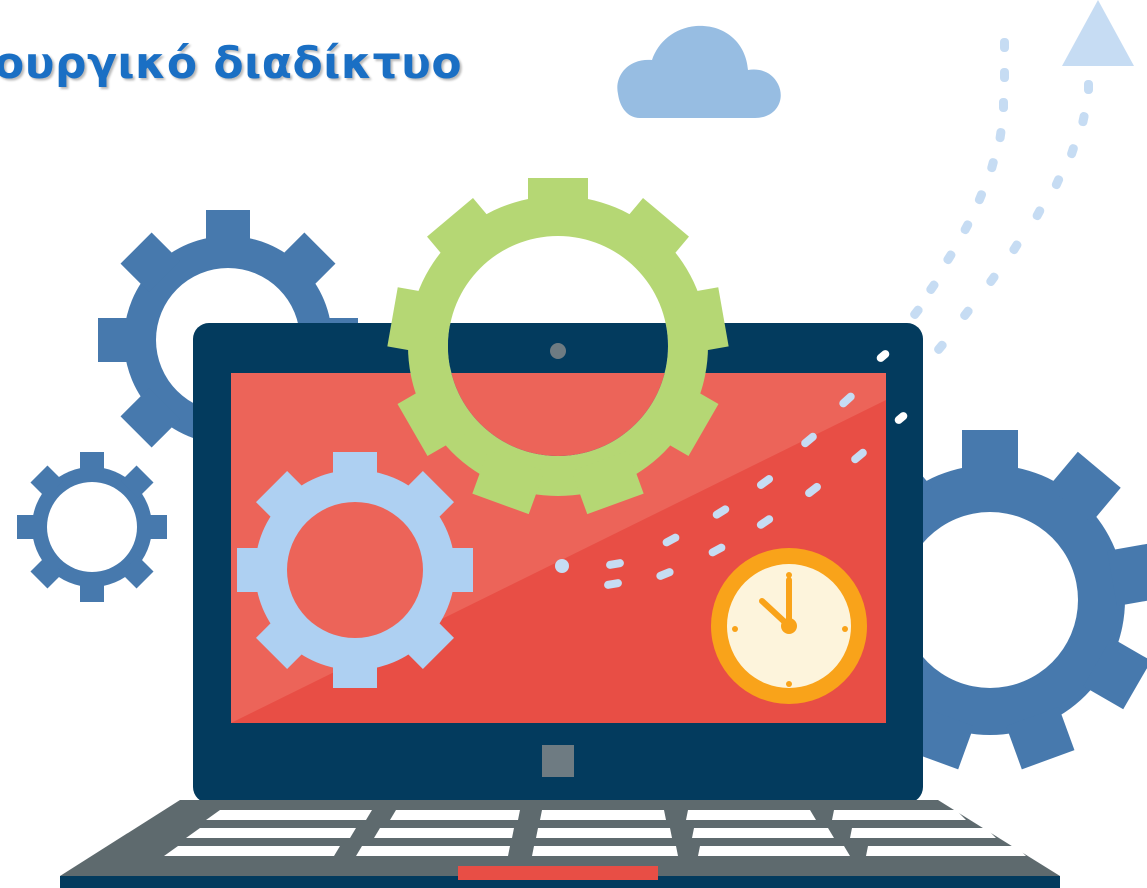  Describe the element at coordinates (560, 844) in the screenshot. I see `laptop-keyboard` at that location.